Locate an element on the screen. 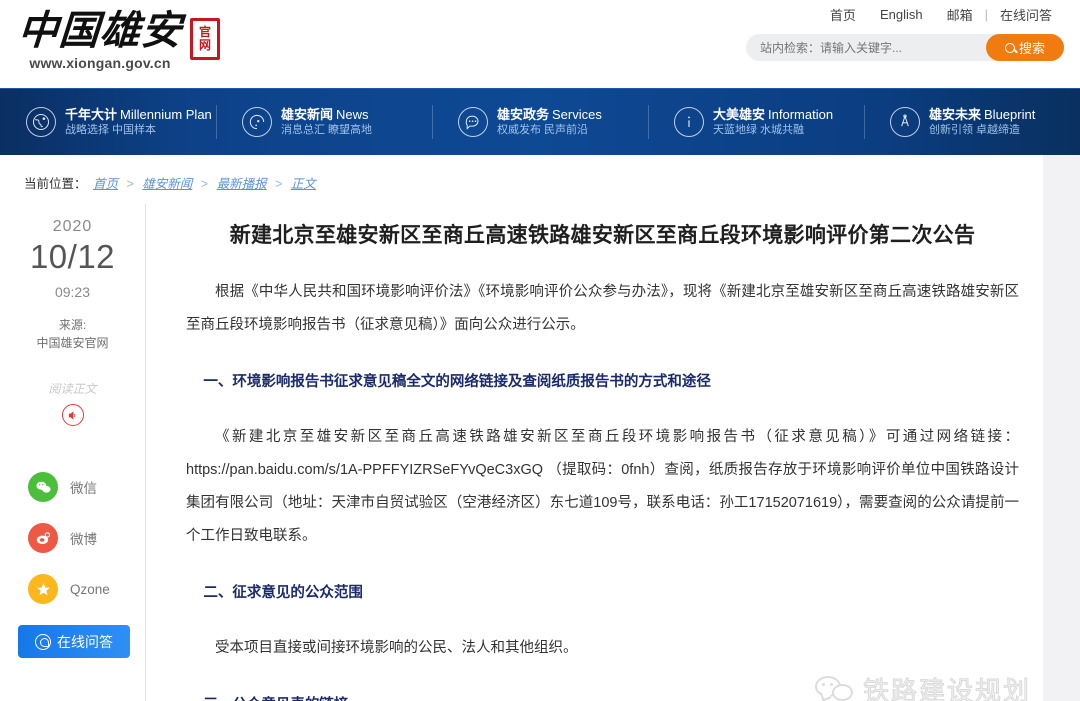 The height and width of the screenshot is (701, 1080). nav-title-en: Services is located at coordinates (577, 114).